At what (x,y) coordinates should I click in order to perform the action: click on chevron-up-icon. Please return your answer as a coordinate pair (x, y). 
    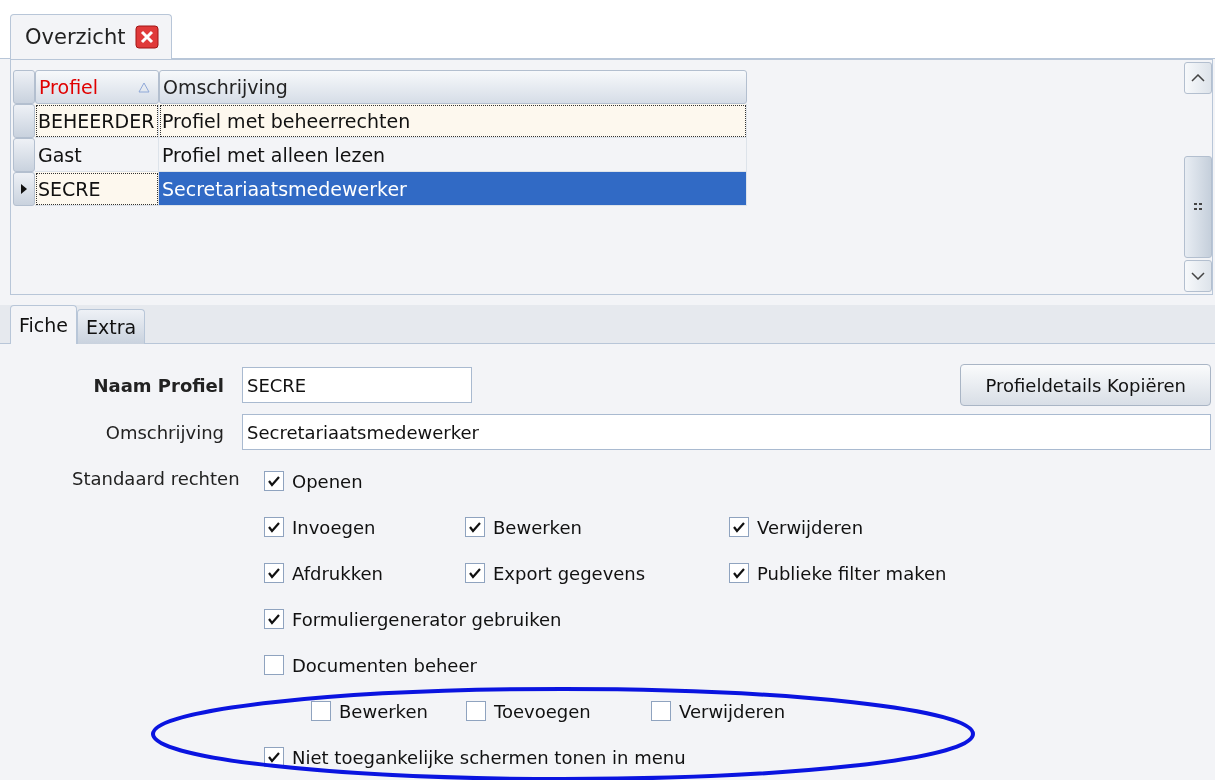
    Looking at the image, I should click on (1198, 78).